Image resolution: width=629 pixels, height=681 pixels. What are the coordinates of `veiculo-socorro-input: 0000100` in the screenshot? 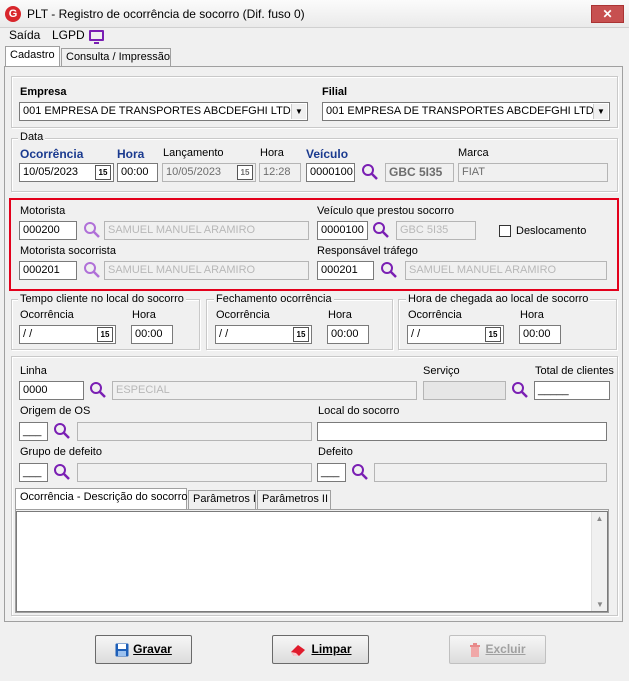 It's located at (342, 230).